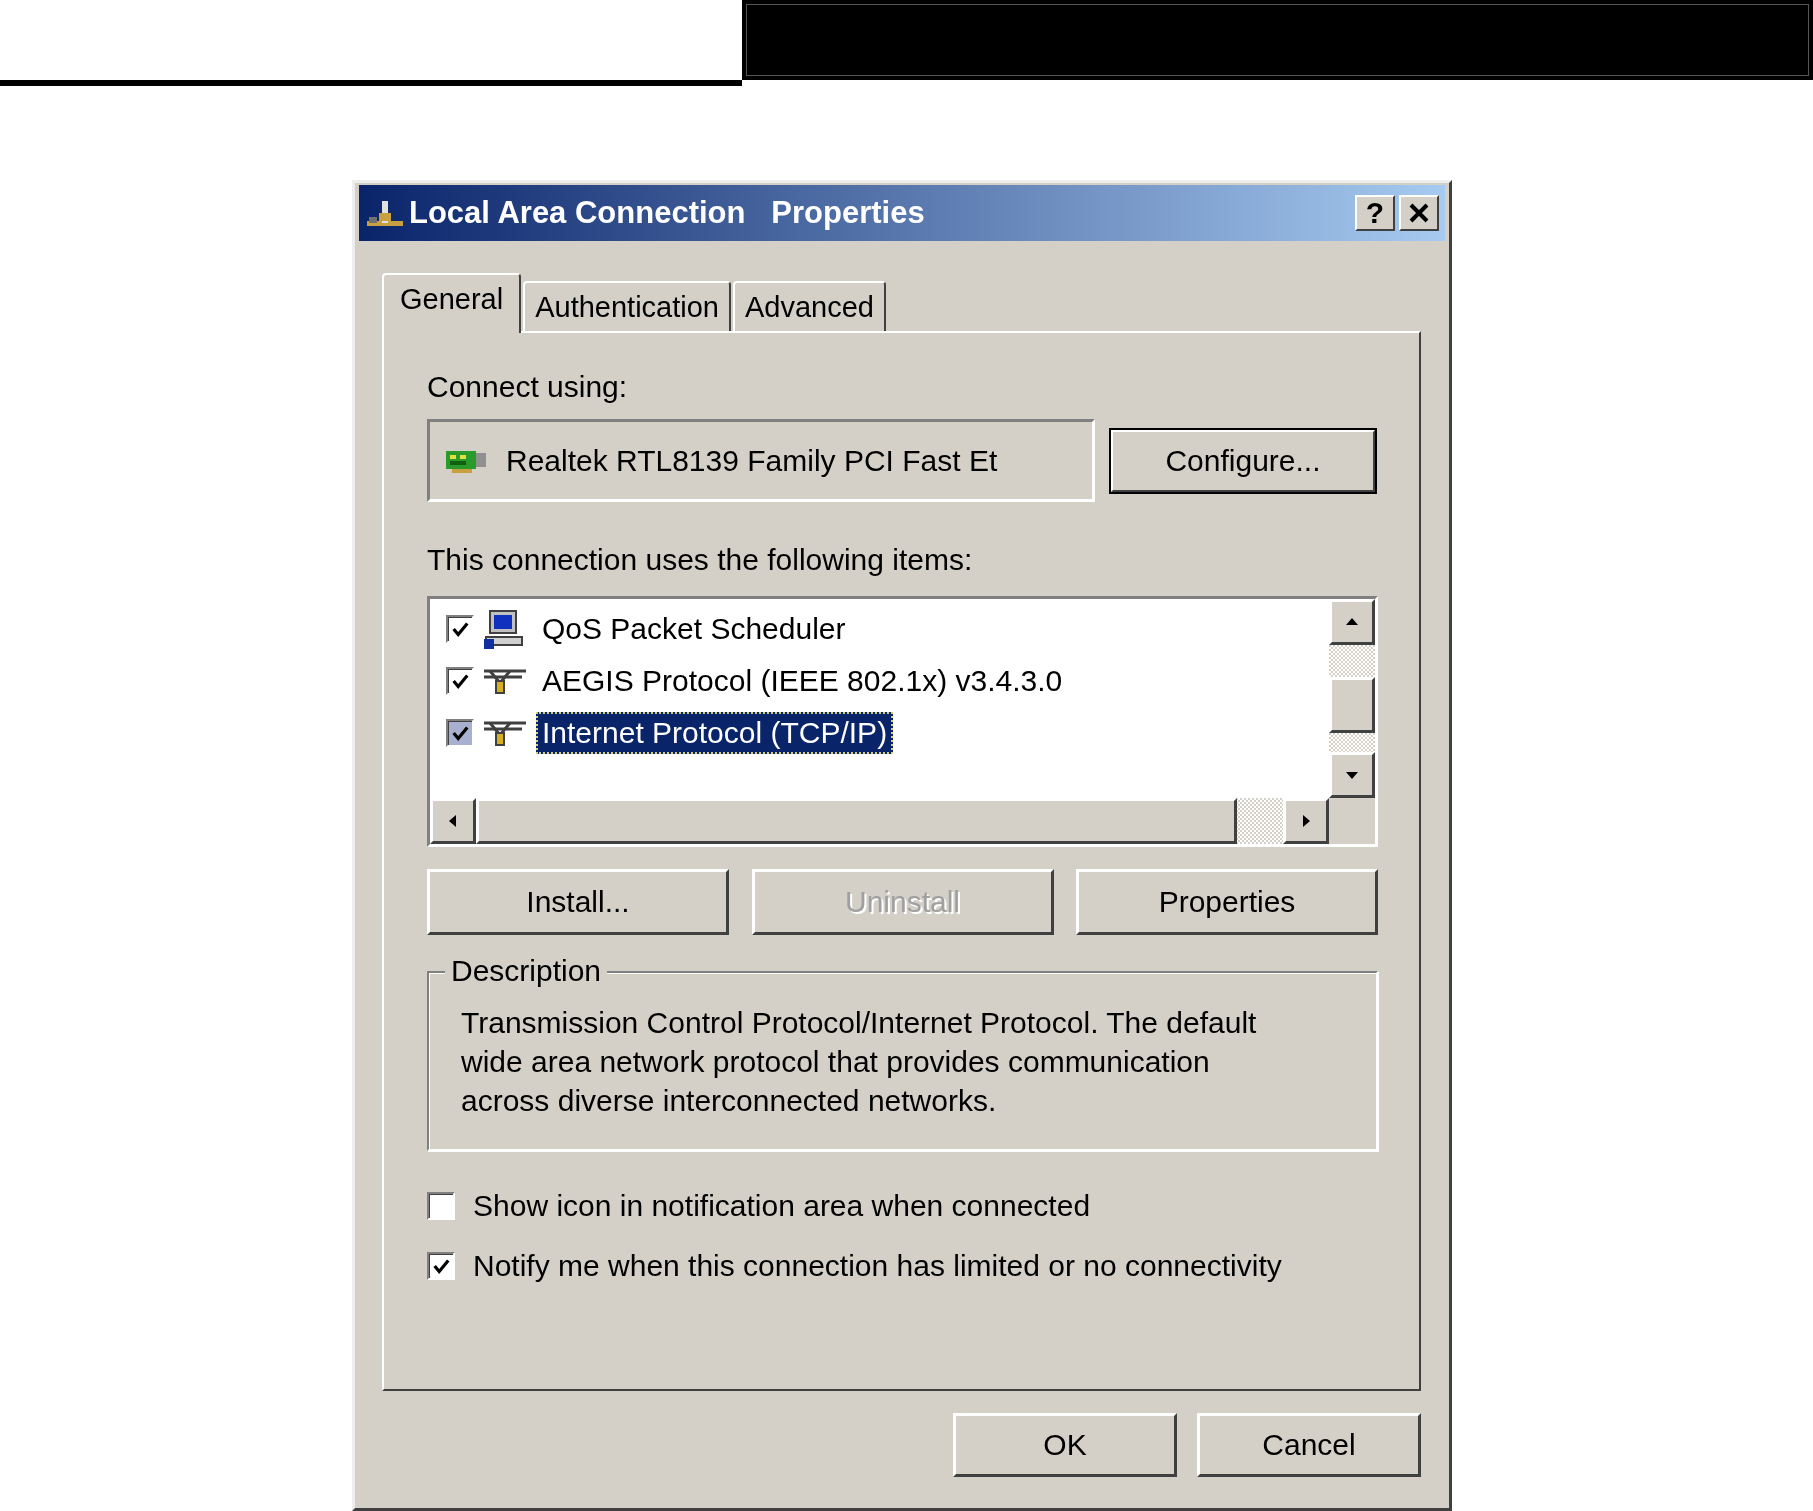 Image resolution: width=1813 pixels, height=1511 pixels. I want to click on scroll-down-button, so click(1352, 775).